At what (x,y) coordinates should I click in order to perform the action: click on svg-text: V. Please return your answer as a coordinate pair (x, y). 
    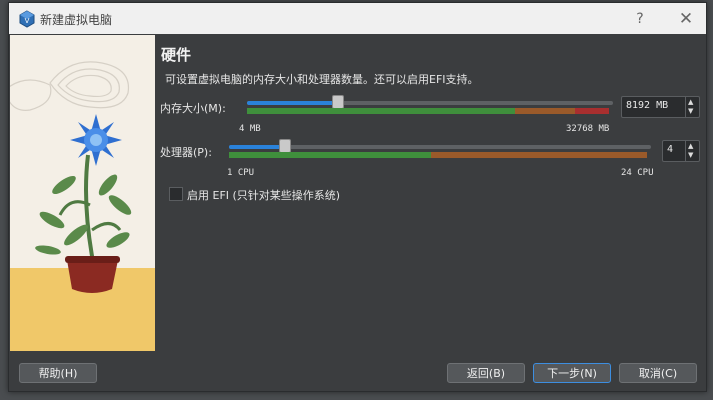
    Looking at the image, I should click on (27, 21).